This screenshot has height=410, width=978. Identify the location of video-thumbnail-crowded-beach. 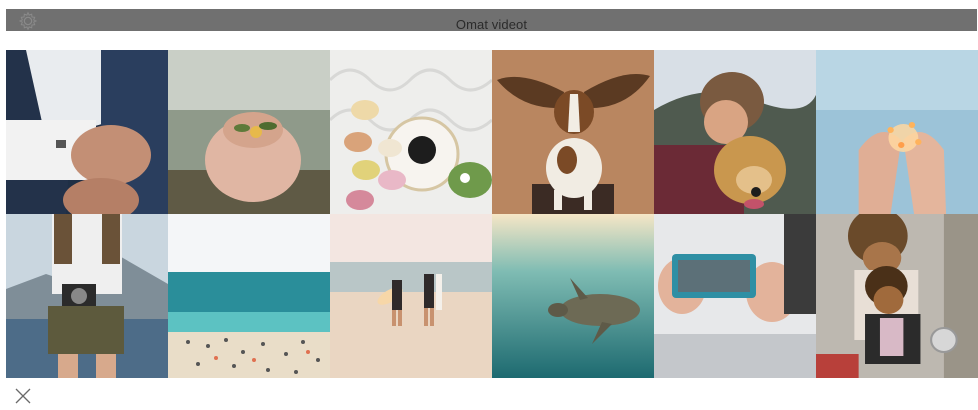
(249, 296).